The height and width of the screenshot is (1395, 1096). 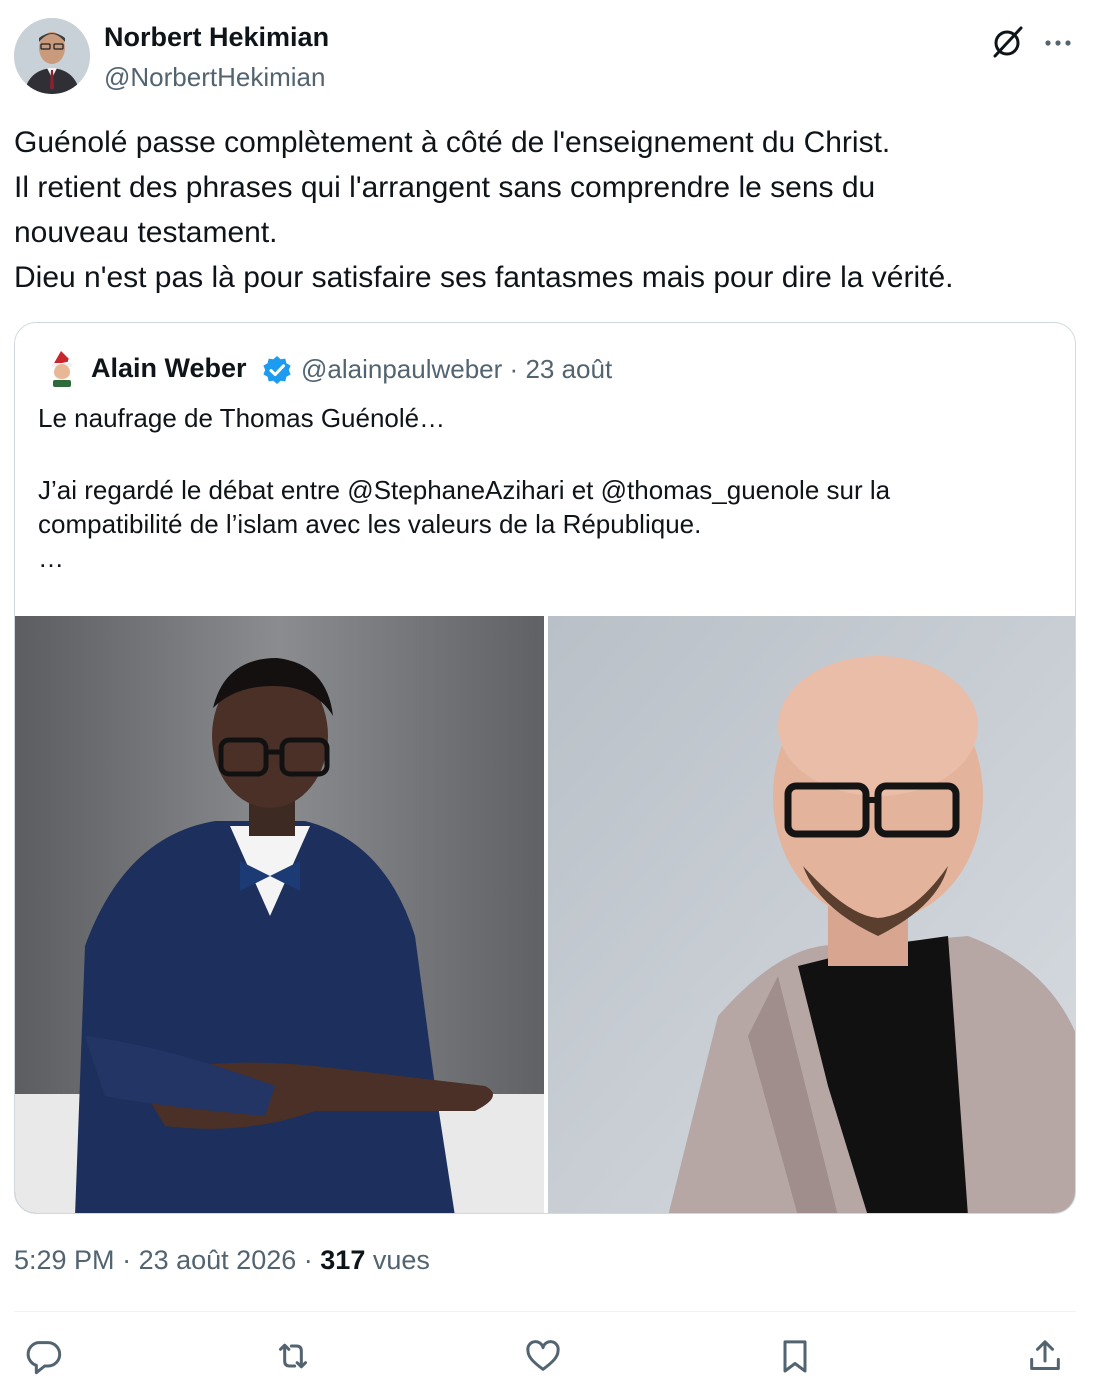 What do you see at coordinates (1045, 1356) in the screenshot?
I see `share-icon` at bounding box center [1045, 1356].